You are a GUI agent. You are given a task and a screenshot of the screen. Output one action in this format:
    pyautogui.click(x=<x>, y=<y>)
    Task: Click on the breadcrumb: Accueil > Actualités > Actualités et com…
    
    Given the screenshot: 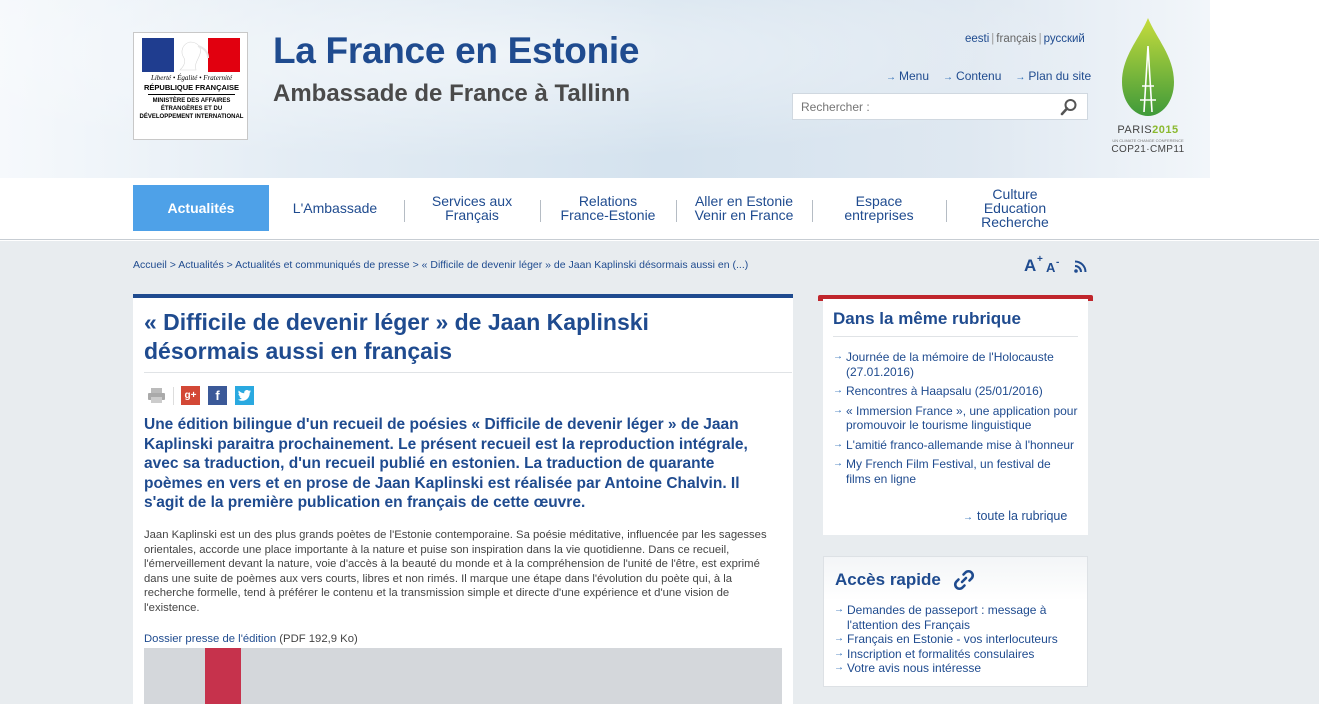 What is the action you would take?
    pyautogui.click(x=440, y=265)
    